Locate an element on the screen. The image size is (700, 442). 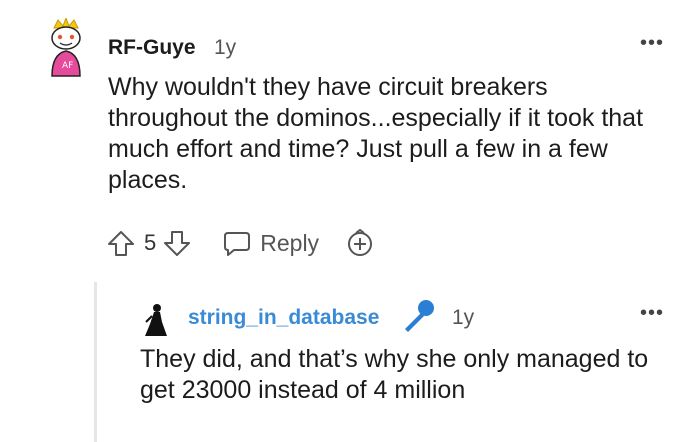
comment-actions: 5 Reply is located at coordinates (240, 243).